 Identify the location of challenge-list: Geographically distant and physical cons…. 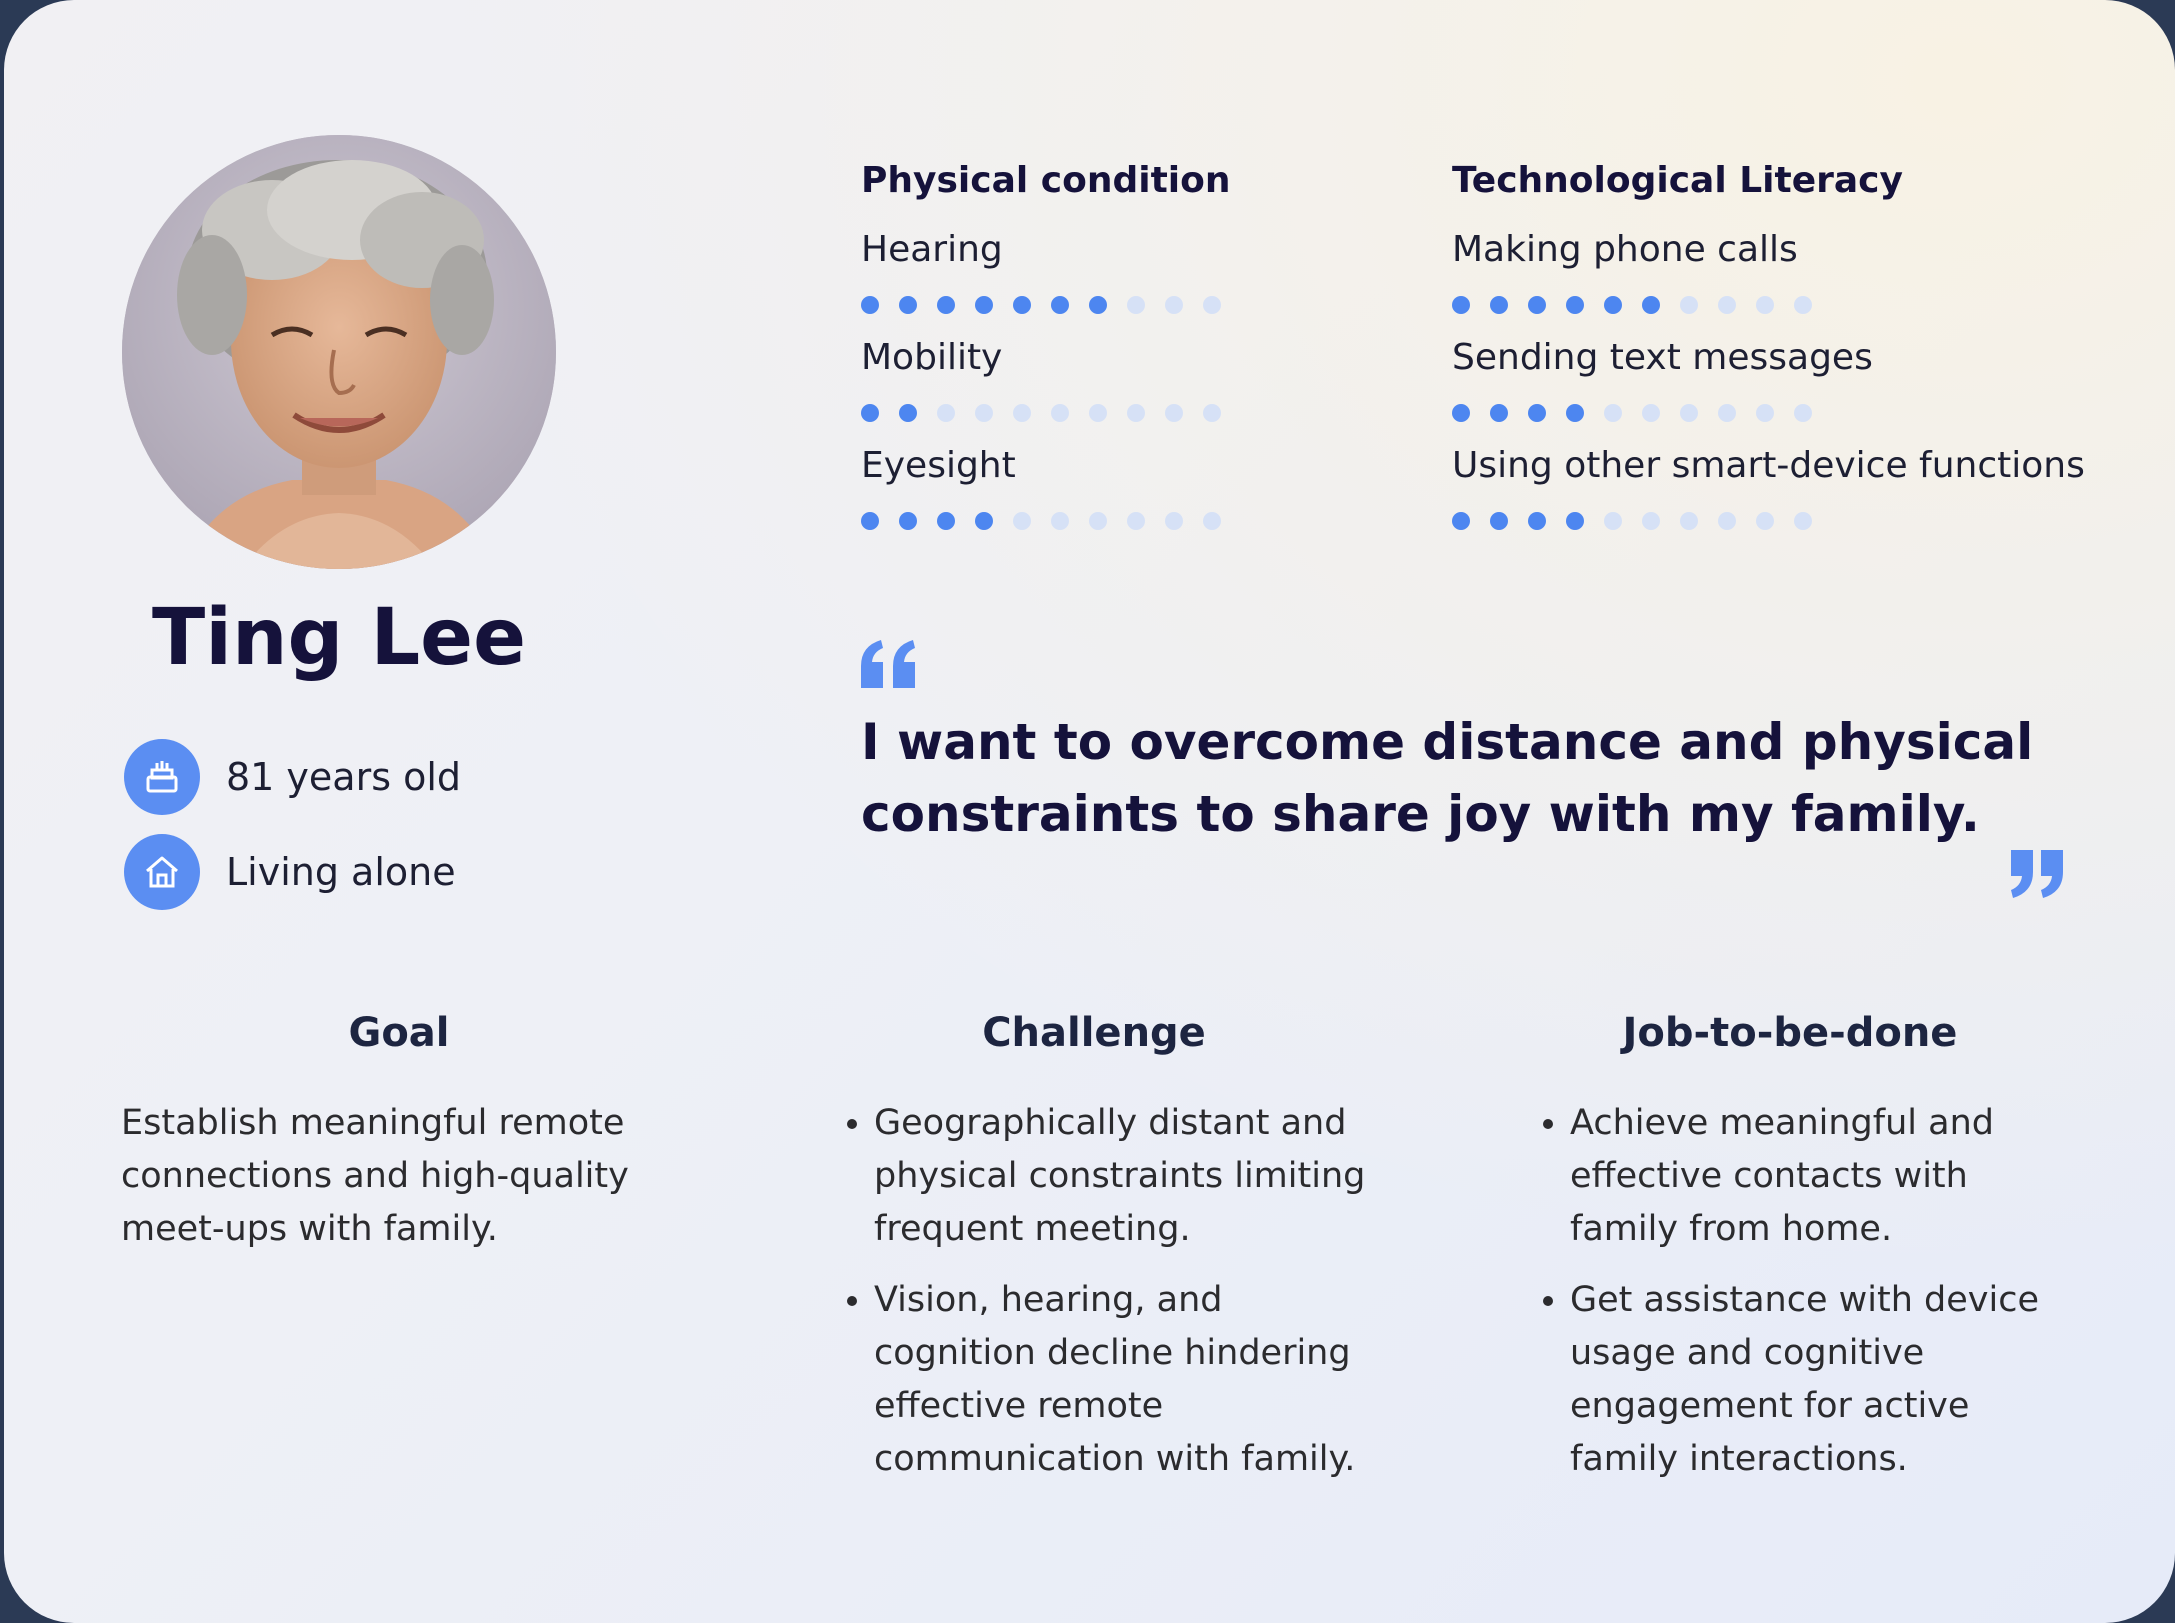
(1132, 1300).